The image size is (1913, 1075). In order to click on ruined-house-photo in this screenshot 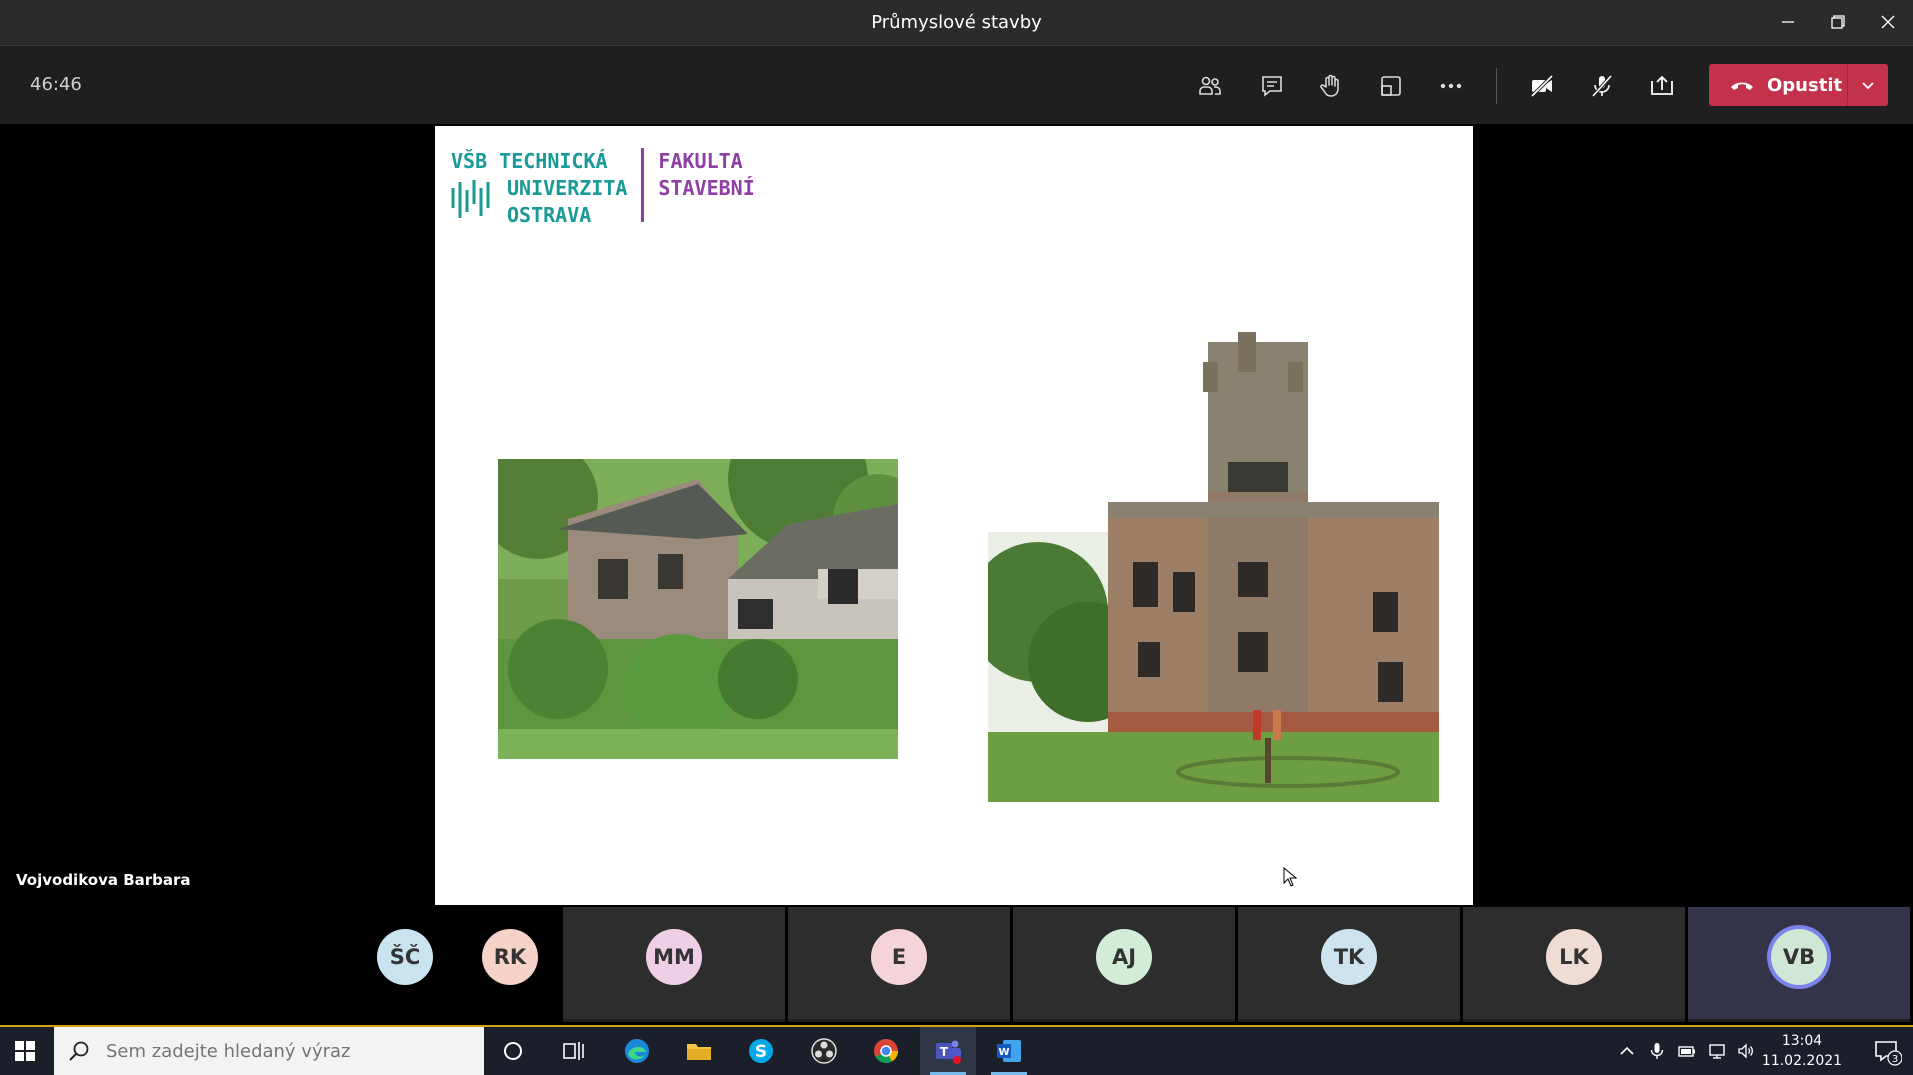, I will do `click(698, 609)`.